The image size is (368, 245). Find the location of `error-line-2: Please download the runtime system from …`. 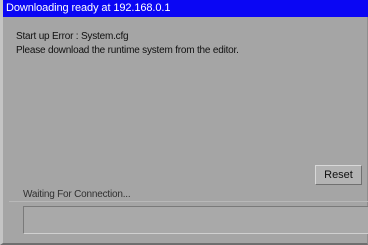

error-line-2: Please download the runtime system from … is located at coordinates (127, 50).